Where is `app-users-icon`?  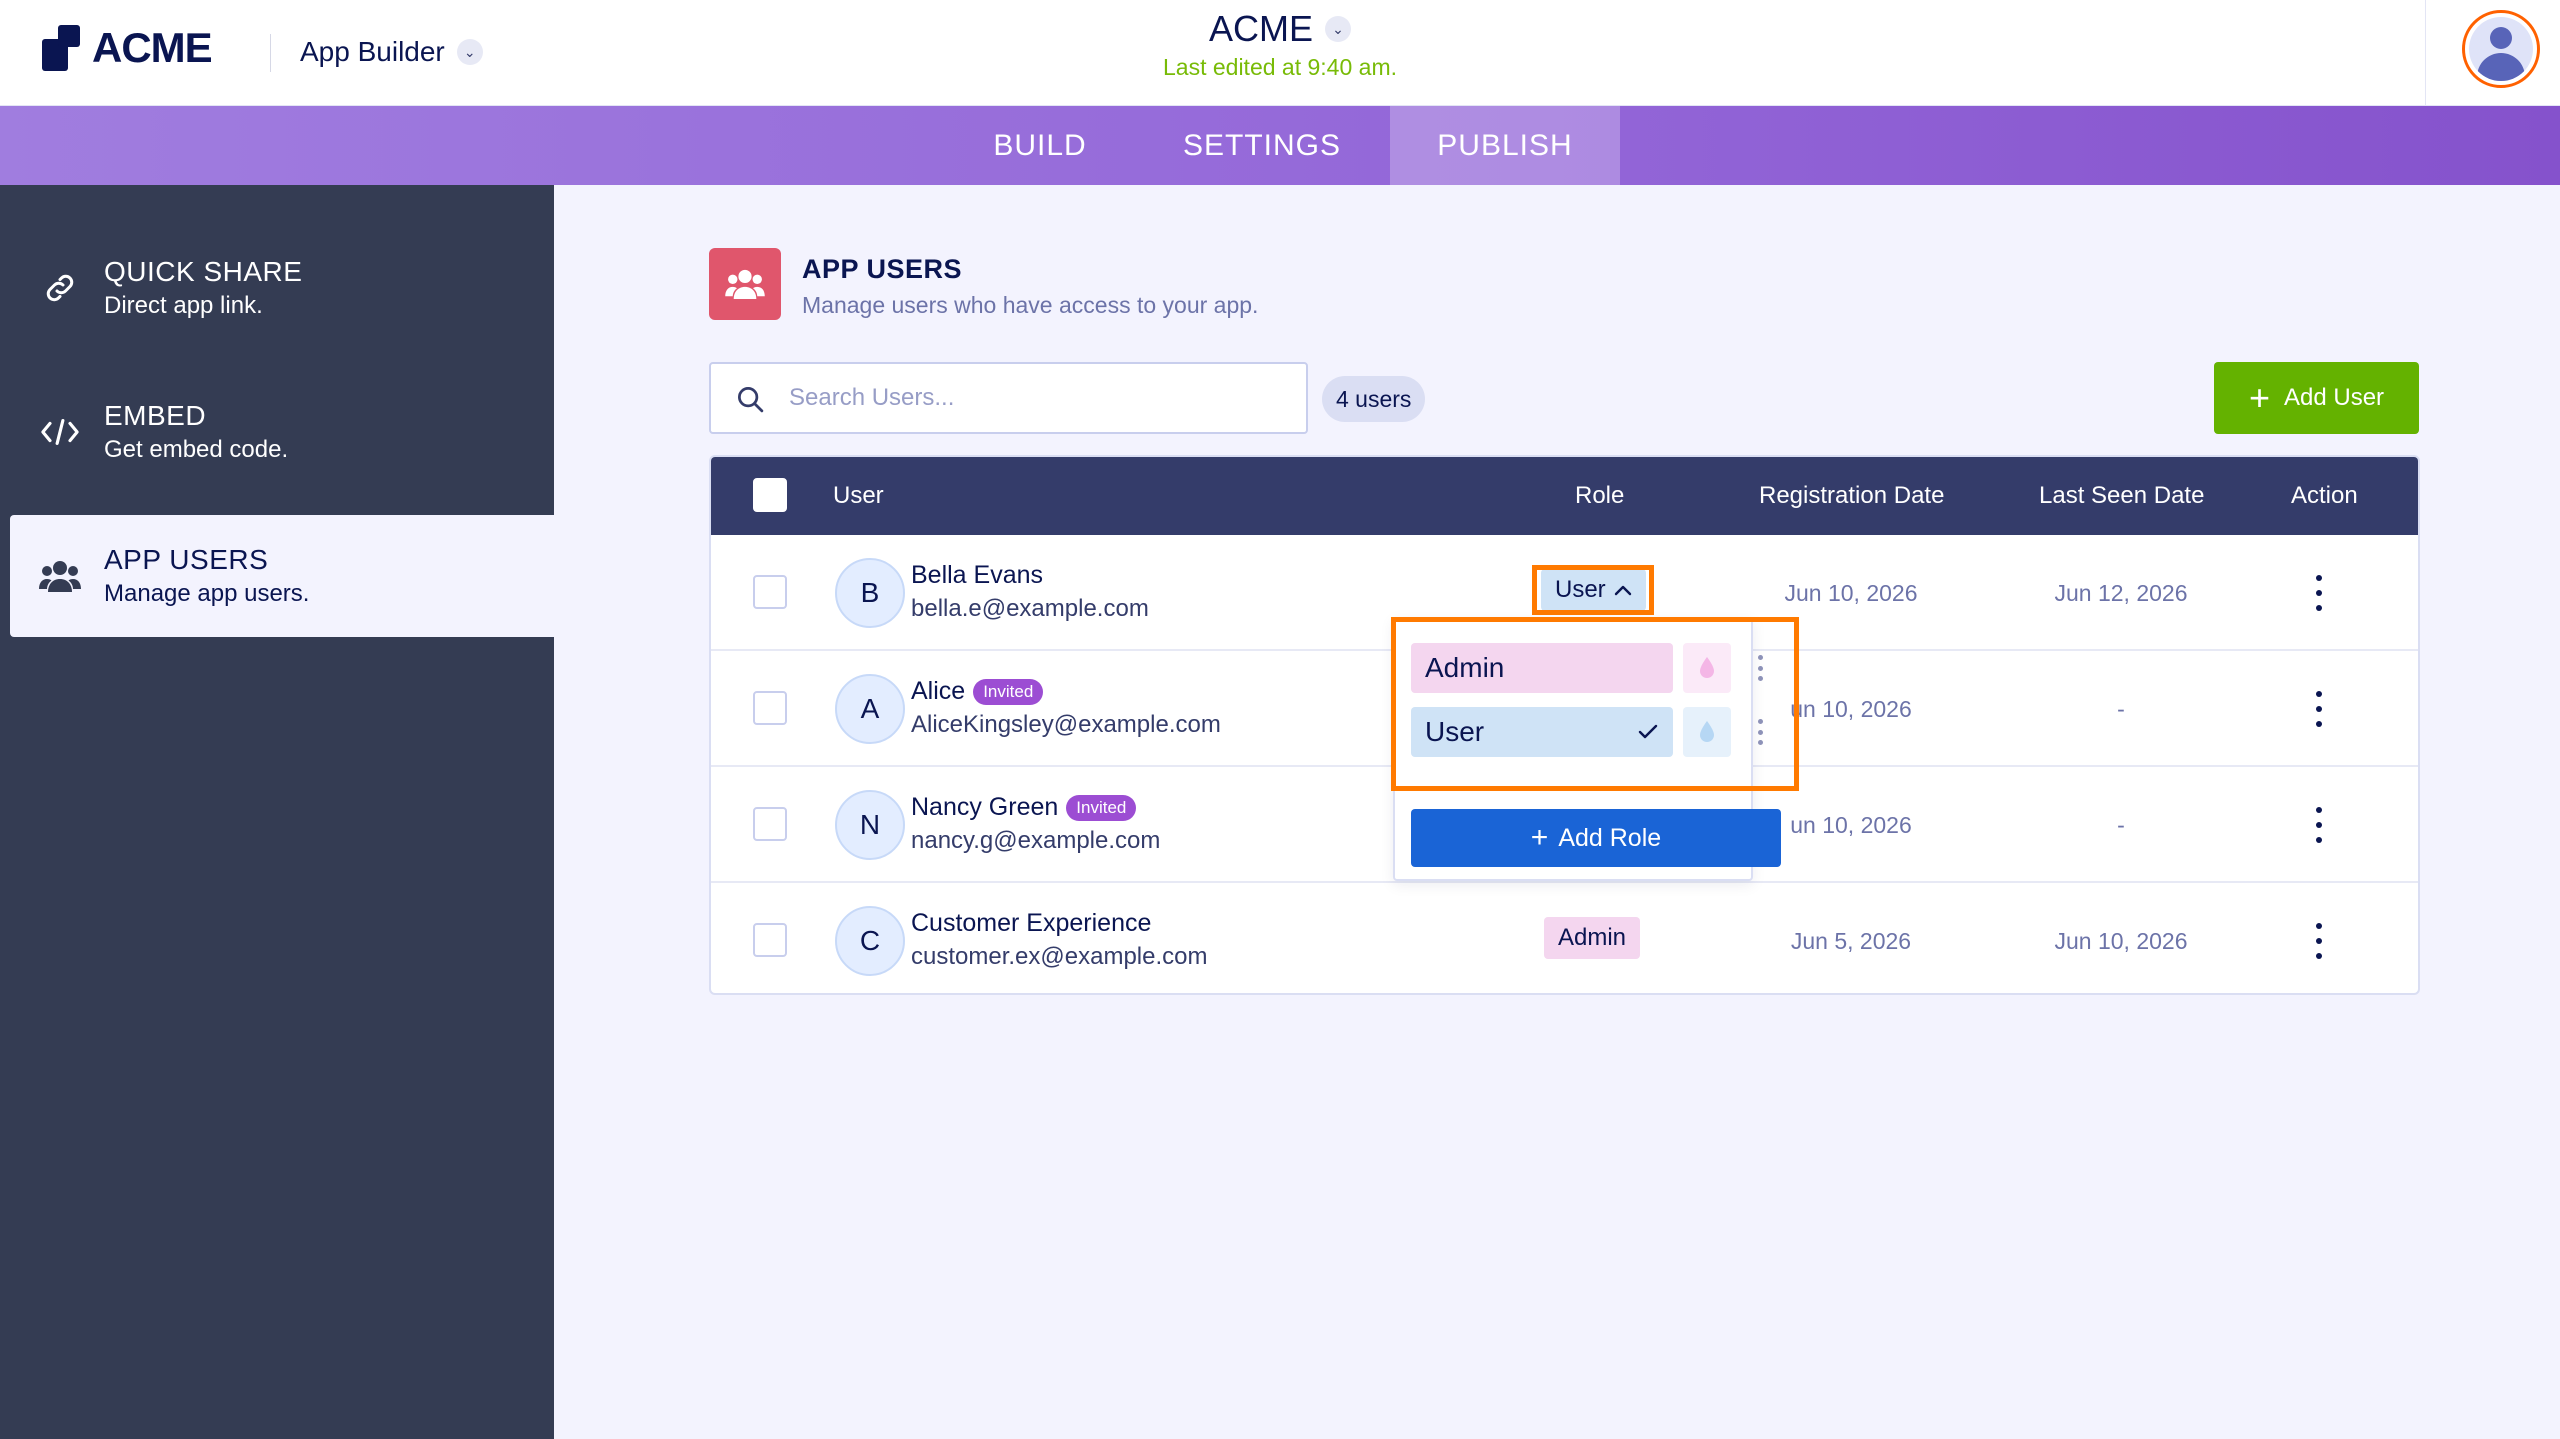
app-users-icon is located at coordinates (745, 284).